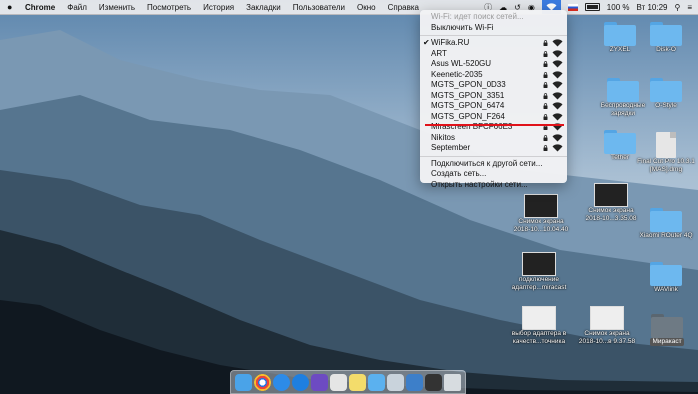 The width and height of the screenshot is (698, 394). I want to click on input-source-flag-icon, so click(572, 7).